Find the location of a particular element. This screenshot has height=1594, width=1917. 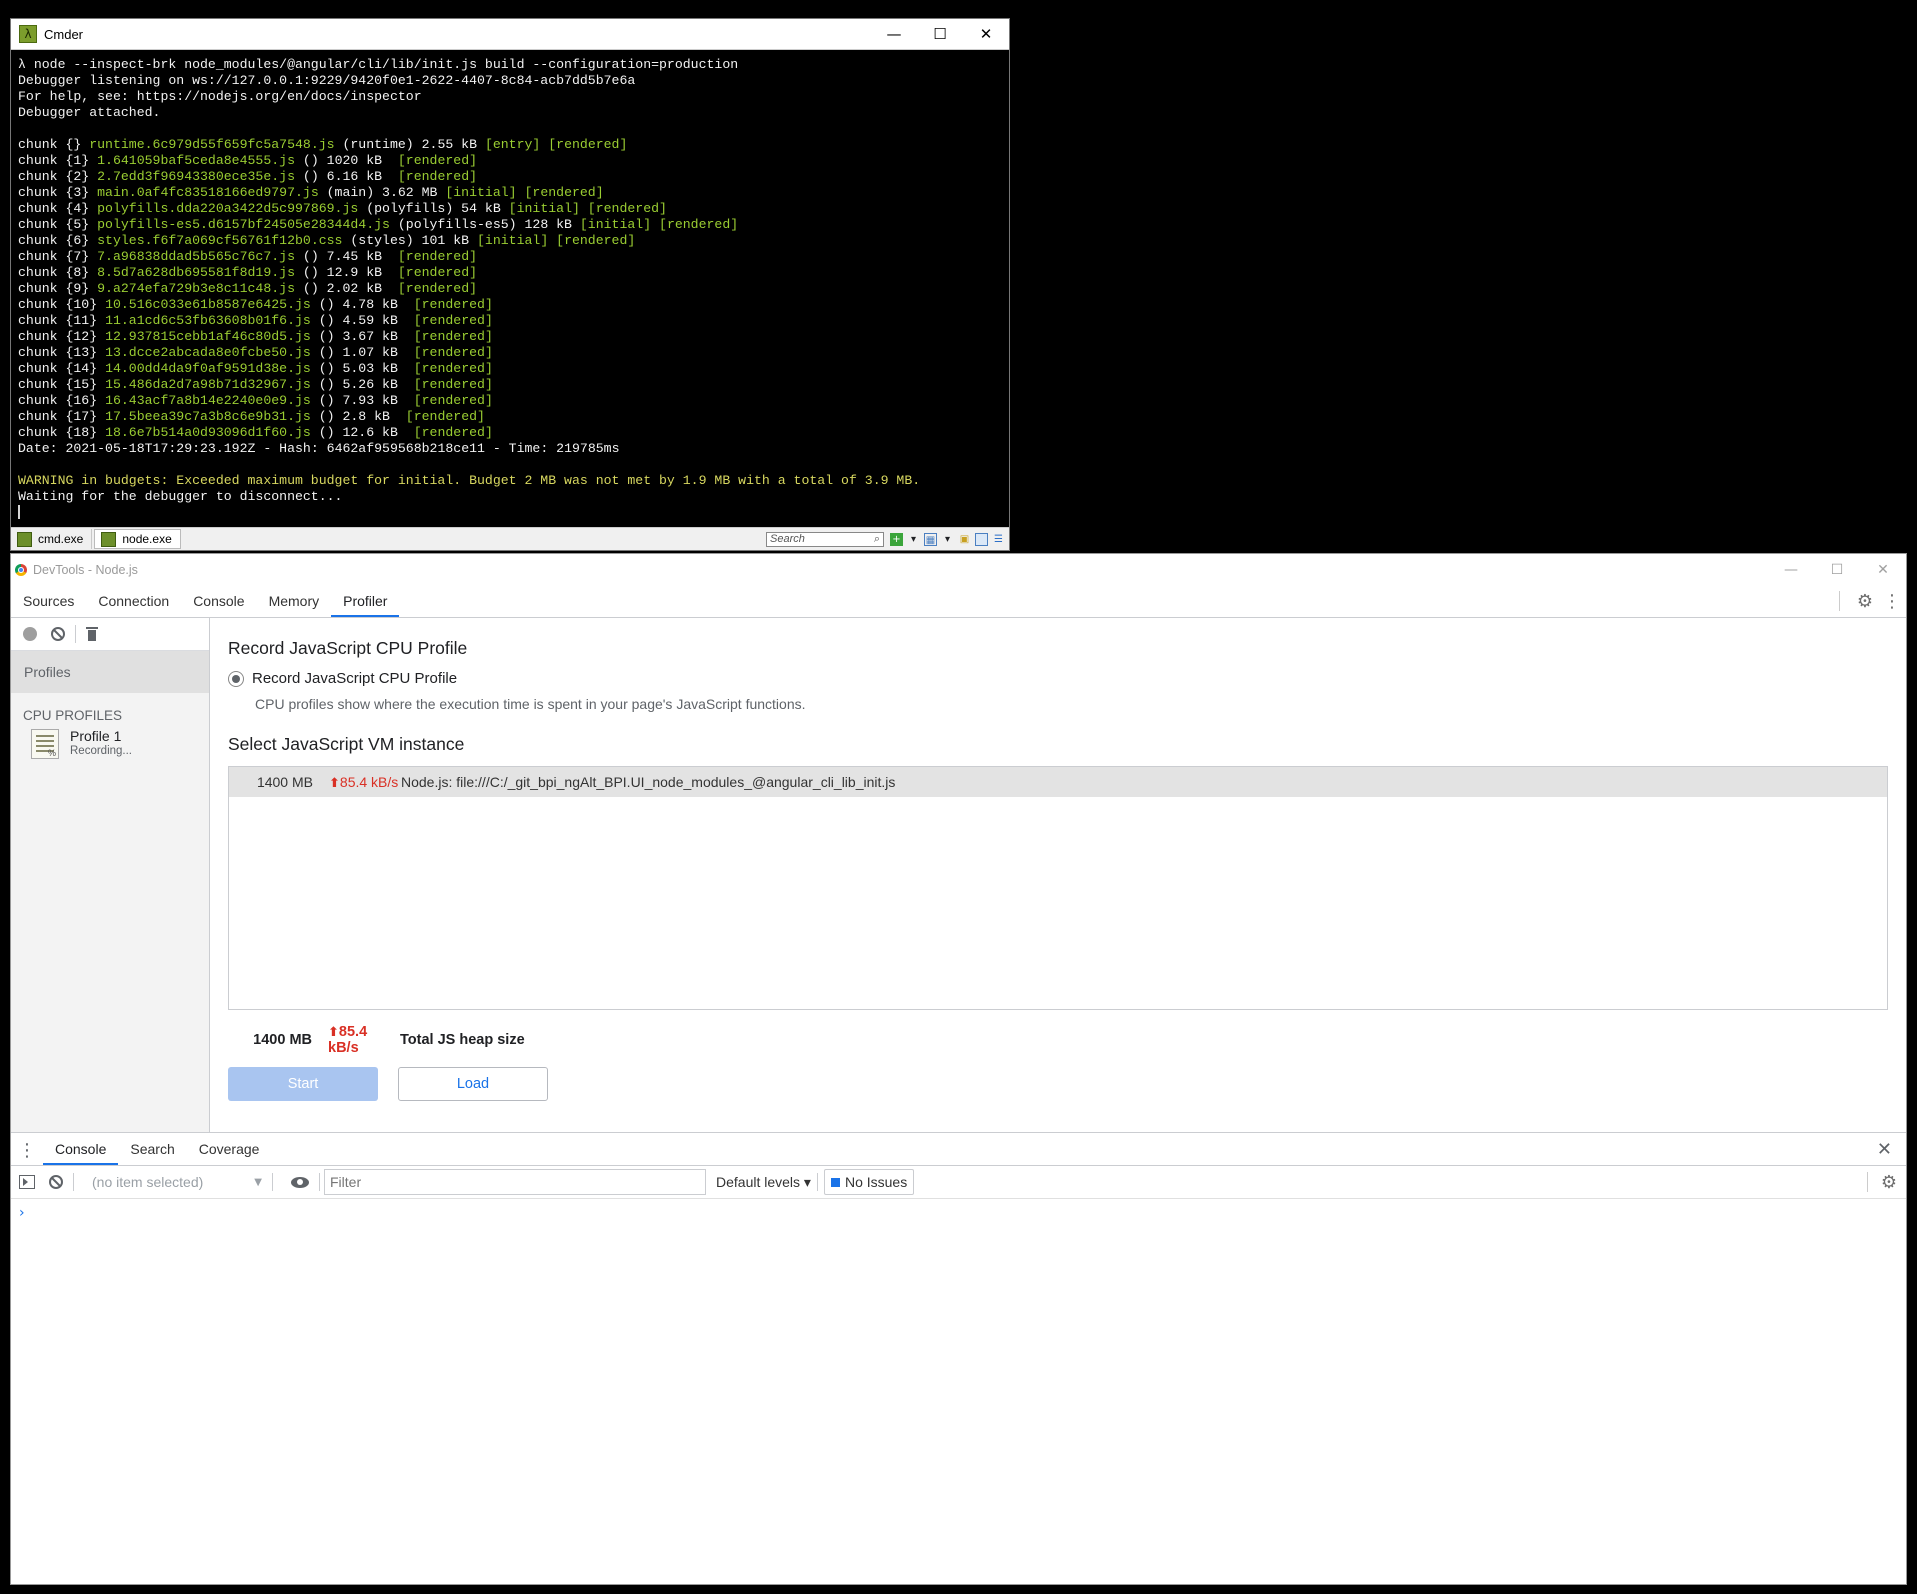

total-heap-size: 1400 MB is located at coordinates (282, 1040).